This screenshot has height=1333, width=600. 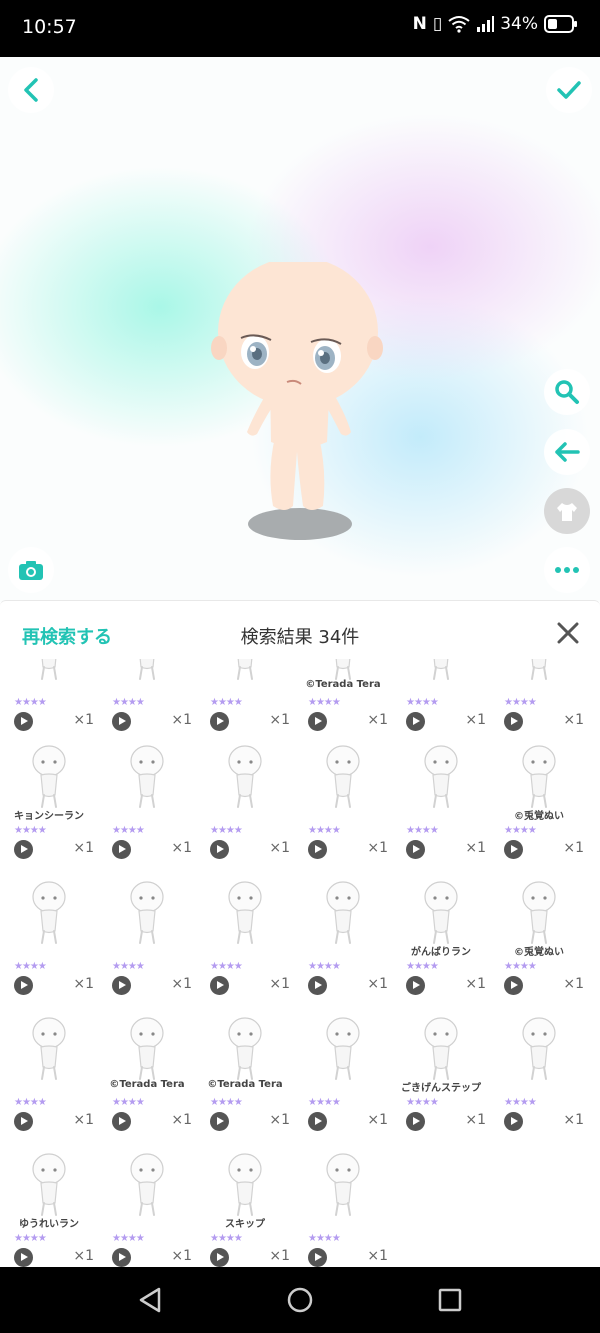 What do you see at coordinates (49, 805) in the screenshot?
I see `item-card: キョンシーラン ★★★★ ×1` at bounding box center [49, 805].